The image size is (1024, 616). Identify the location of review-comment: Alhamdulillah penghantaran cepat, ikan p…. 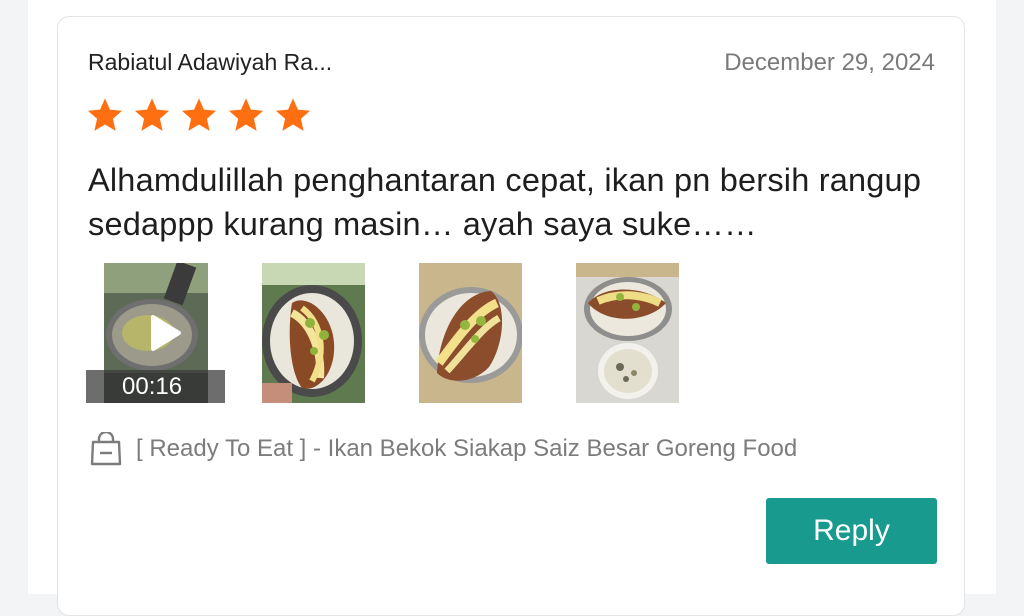
(505, 202).